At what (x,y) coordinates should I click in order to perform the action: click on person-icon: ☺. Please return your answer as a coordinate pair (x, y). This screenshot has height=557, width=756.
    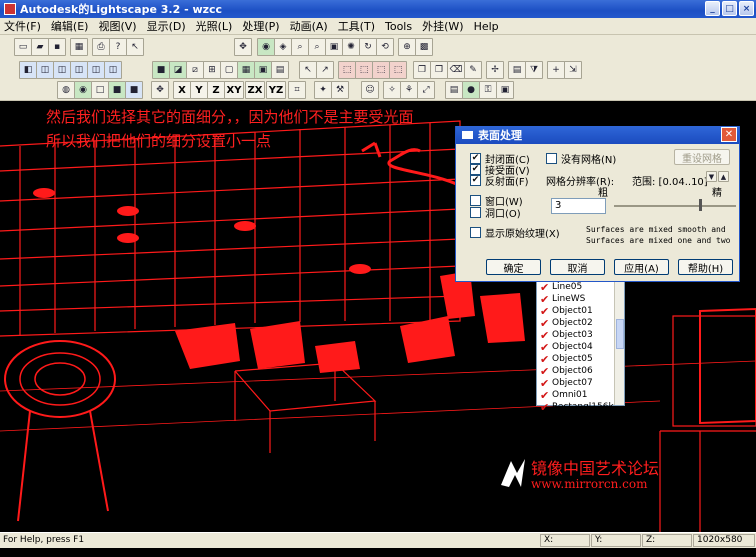
    Looking at the image, I should click on (370, 90).